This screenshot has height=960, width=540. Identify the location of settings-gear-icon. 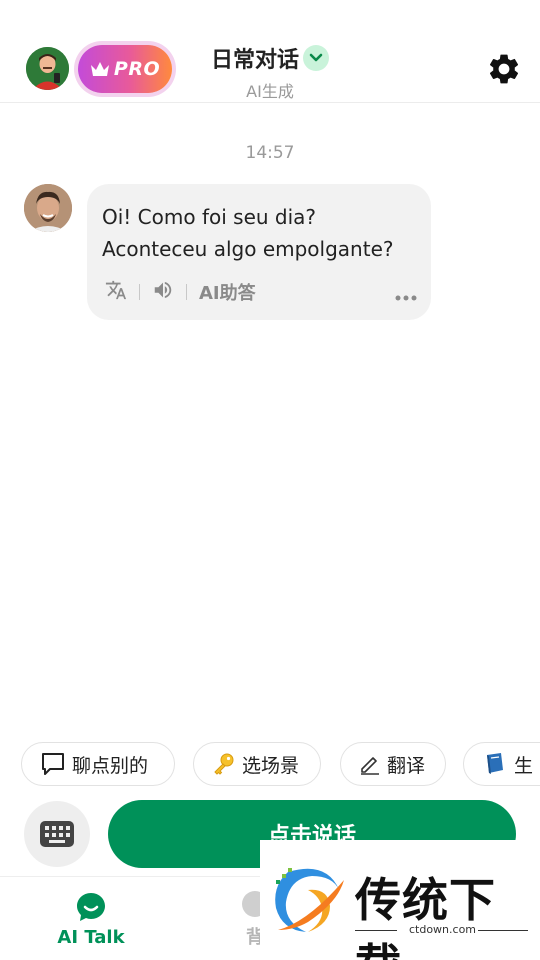
(504, 69).